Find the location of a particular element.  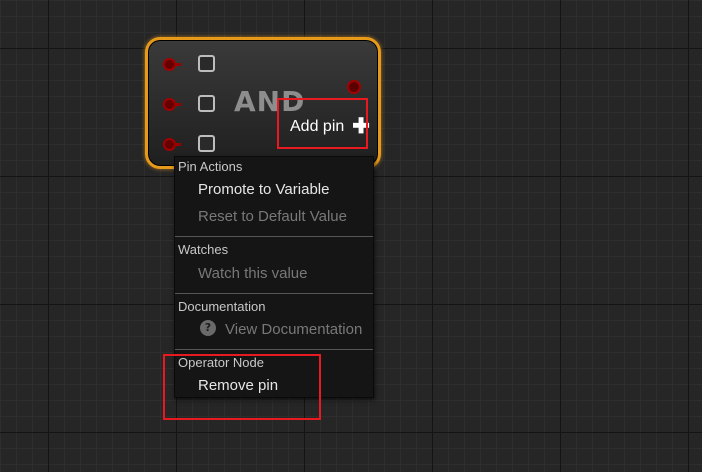

view-documentation-item: View Documentation is located at coordinates (293, 329).